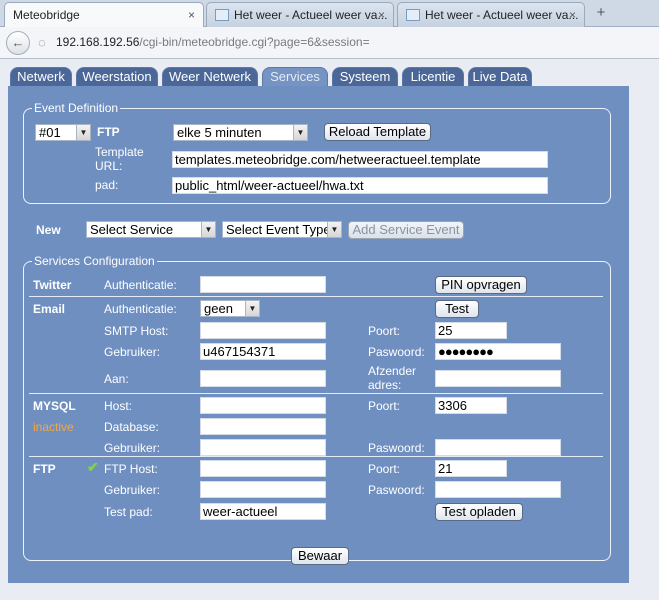  What do you see at coordinates (457, 309) in the screenshot?
I see `email-test-button: Test` at bounding box center [457, 309].